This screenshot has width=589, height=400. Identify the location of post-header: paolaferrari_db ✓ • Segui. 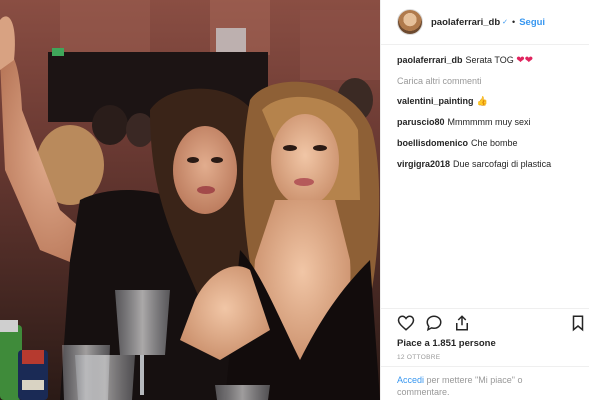
(485, 22).